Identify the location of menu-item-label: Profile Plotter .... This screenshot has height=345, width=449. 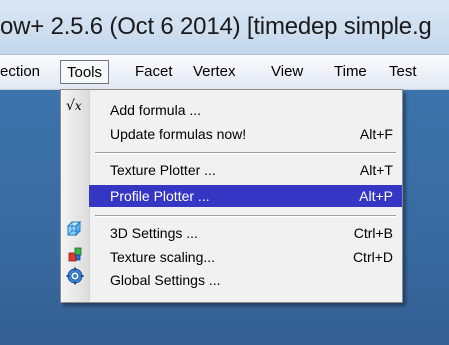
(160, 196).